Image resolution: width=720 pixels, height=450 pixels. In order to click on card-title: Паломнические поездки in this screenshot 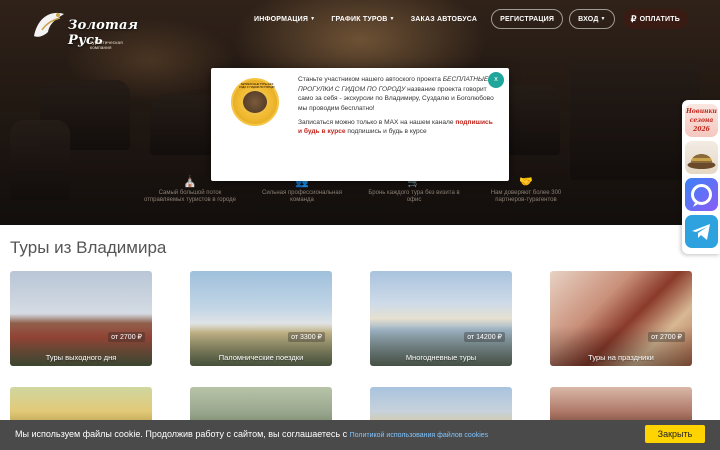, I will do `click(261, 357)`.